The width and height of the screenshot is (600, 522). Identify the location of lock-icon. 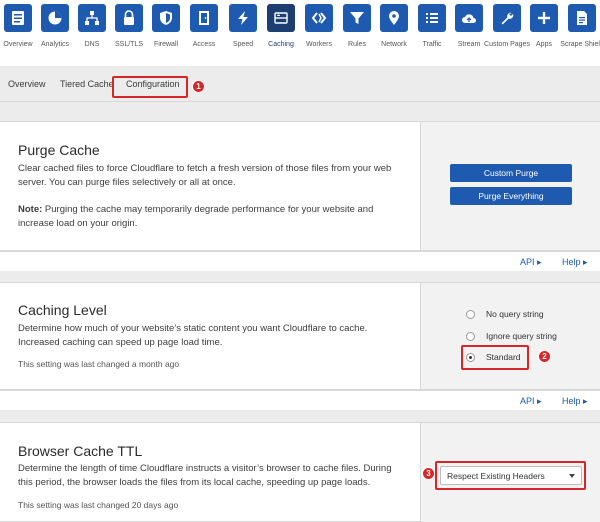
(129, 18).